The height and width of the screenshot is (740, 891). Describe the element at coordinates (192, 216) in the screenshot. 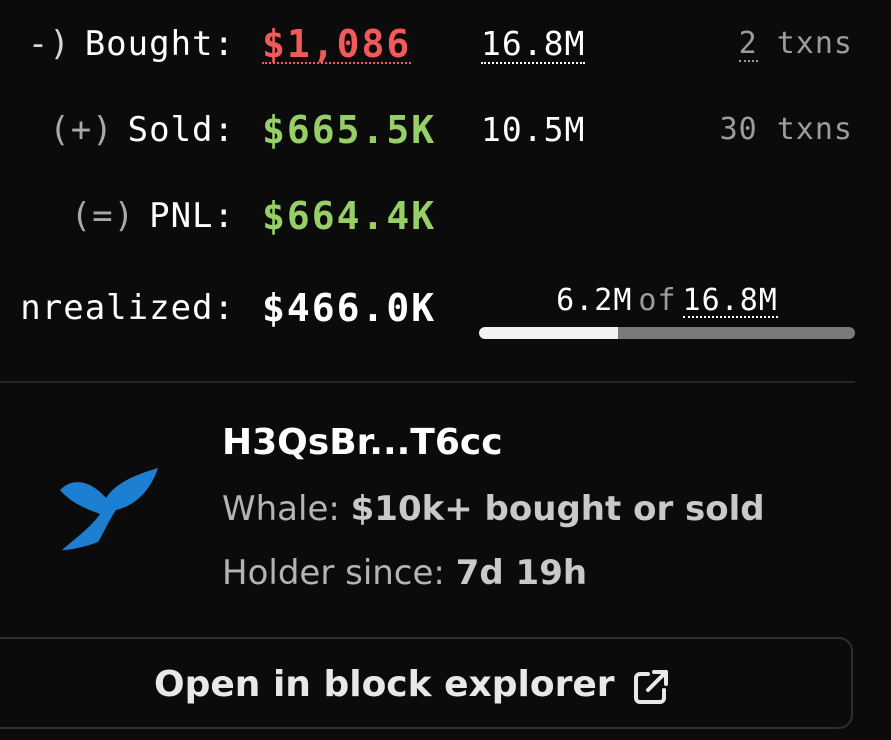

I see `pnl-label-text: PNL:` at that location.